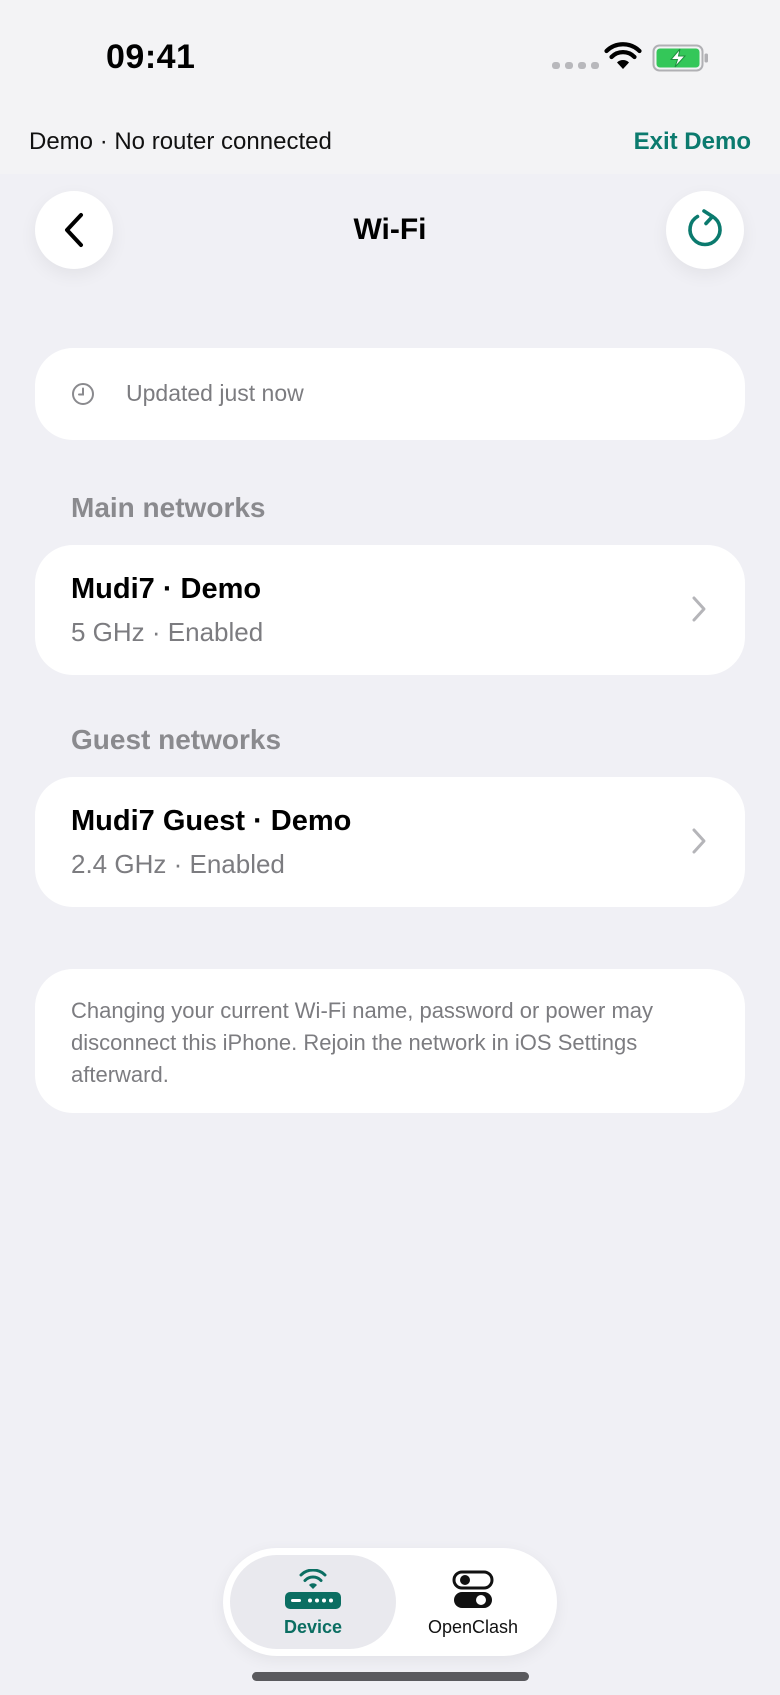 The height and width of the screenshot is (1695, 780). I want to click on demo-status-text: Demo · No router connected, so click(180, 141).